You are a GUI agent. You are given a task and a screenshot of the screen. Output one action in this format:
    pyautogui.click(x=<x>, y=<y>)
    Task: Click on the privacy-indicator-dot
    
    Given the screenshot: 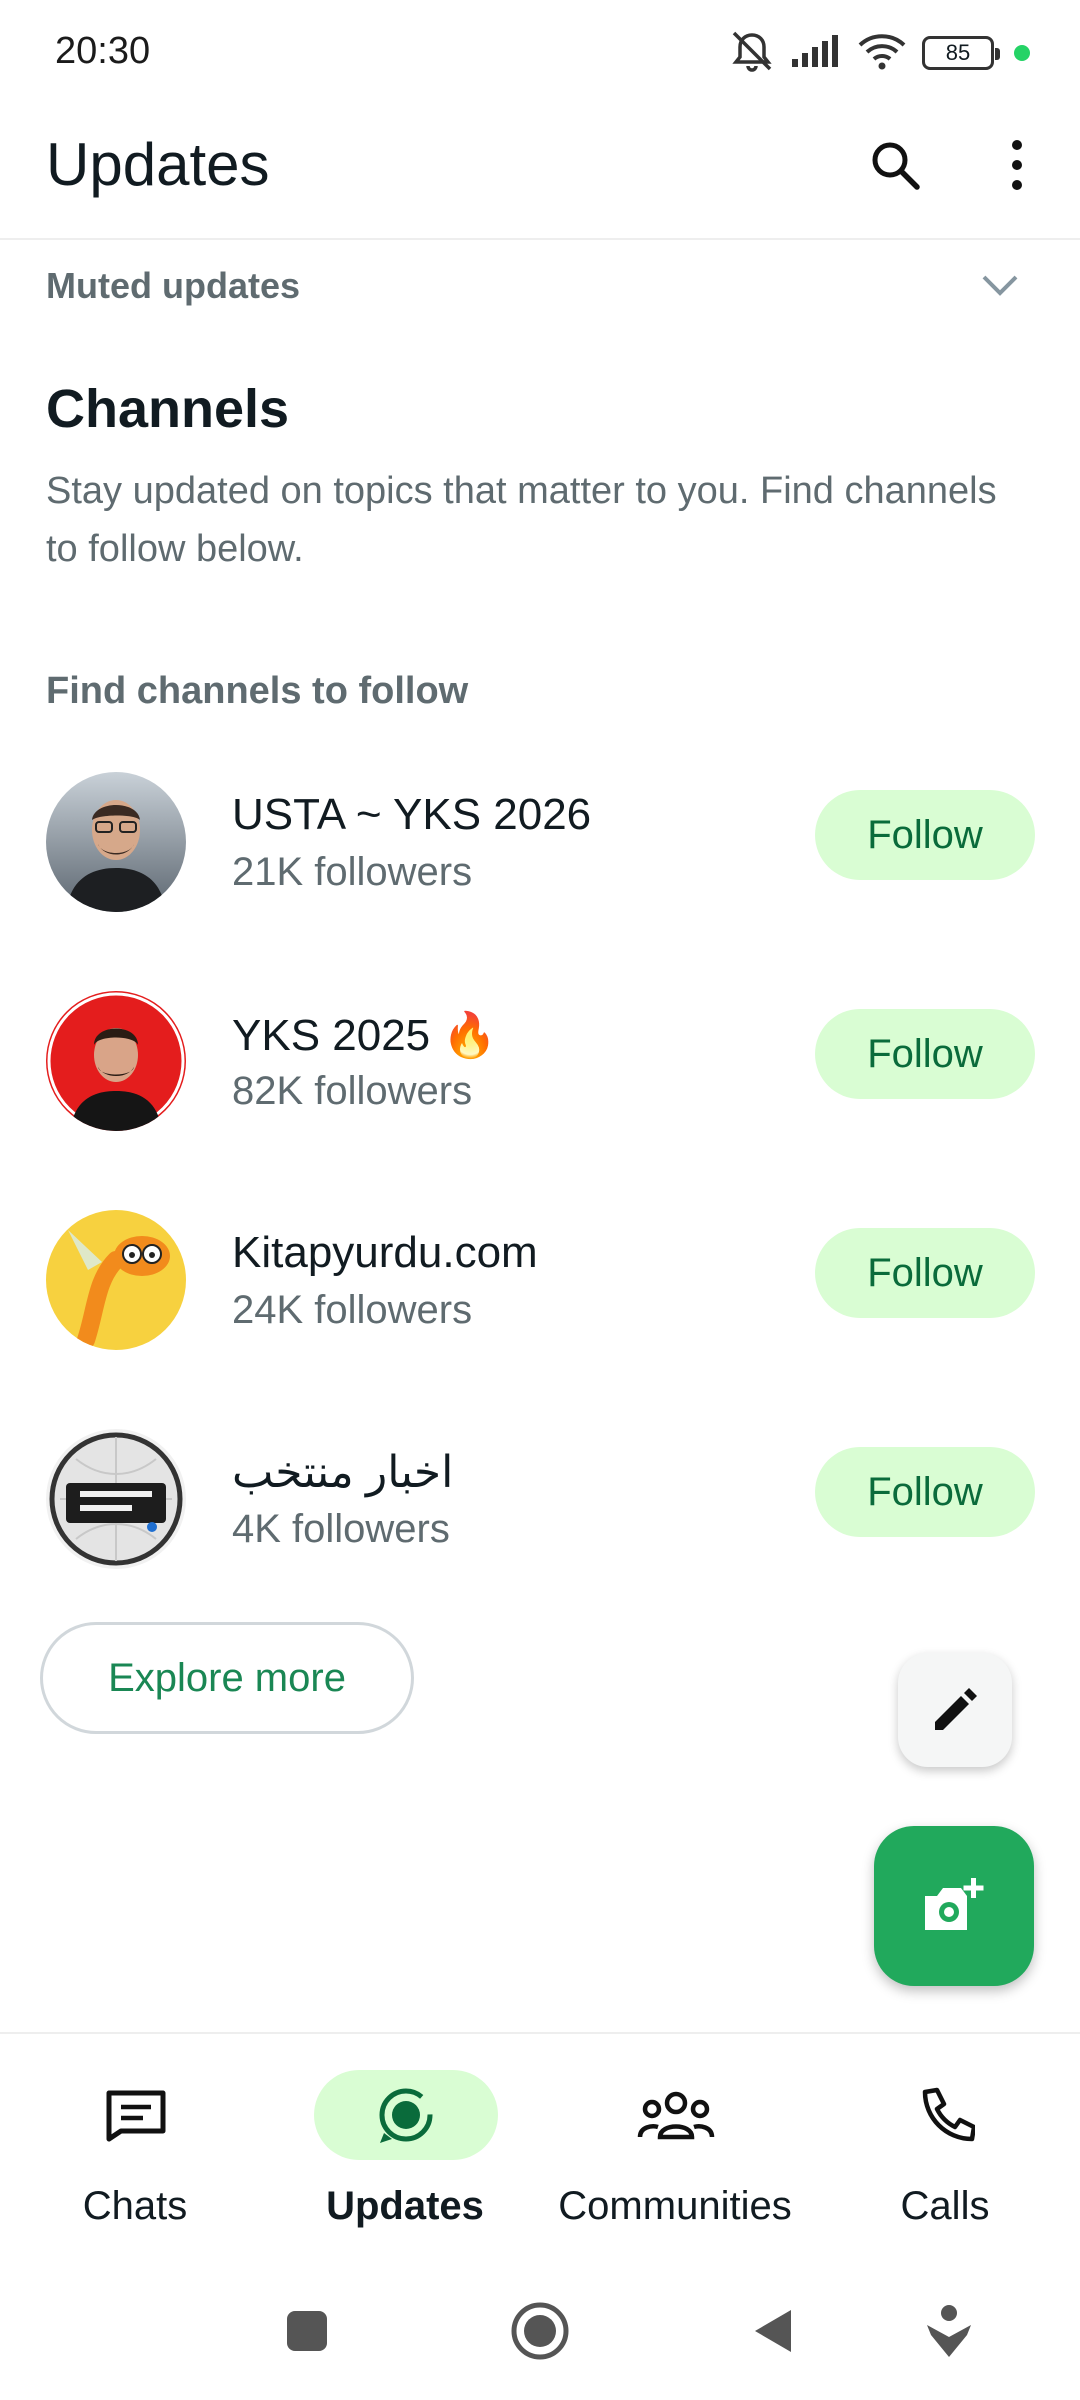 What is the action you would take?
    pyautogui.click(x=1022, y=53)
    